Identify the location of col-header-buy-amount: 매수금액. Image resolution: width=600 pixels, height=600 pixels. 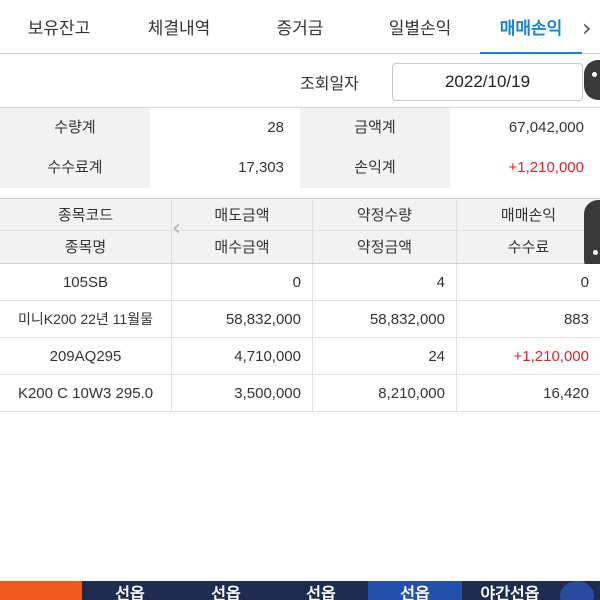
(242, 247).